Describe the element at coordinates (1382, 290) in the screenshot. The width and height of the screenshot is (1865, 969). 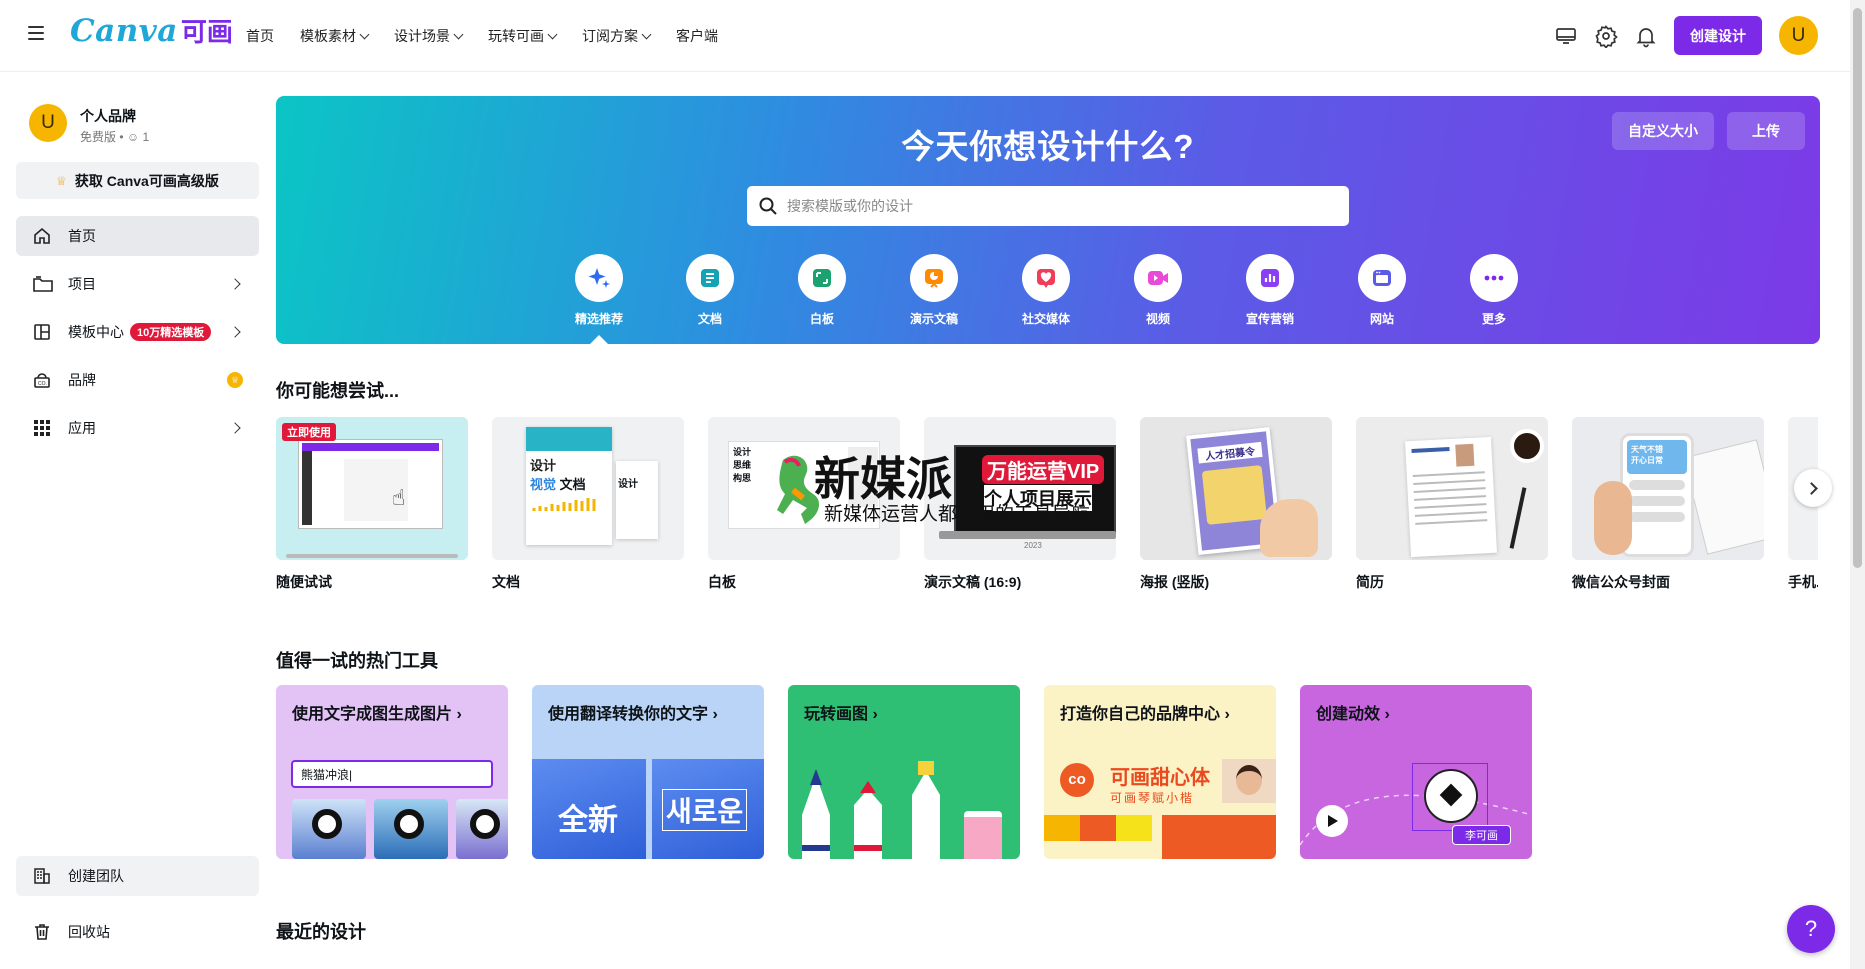
I see `category-website: 网站` at that location.